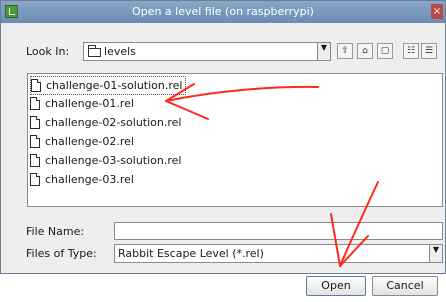 The image size is (446, 302). I want to click on annotation-arrow-file, so click(242, 101).